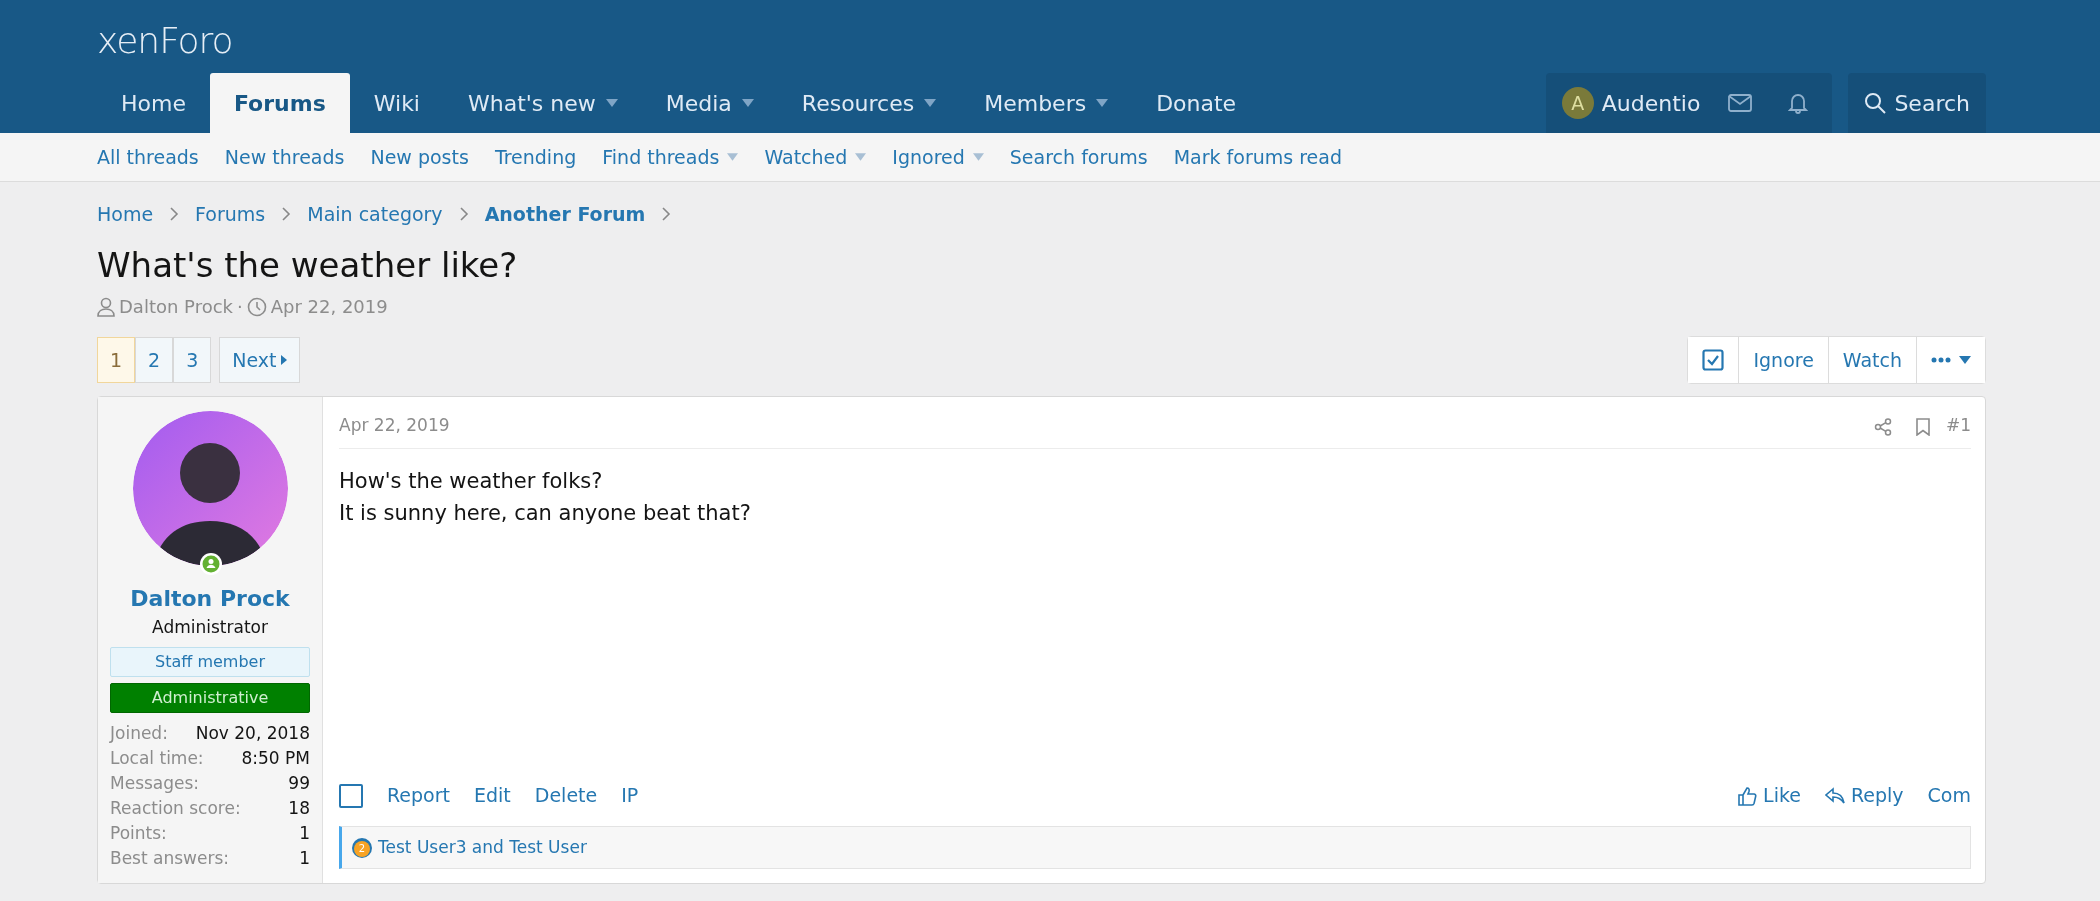 Image resolution: width=2100 pixels, height=901 pixels. Describe the element at coordinates (1747, 795) in the screenshot. I see `thumbs-up-icon` at that location.